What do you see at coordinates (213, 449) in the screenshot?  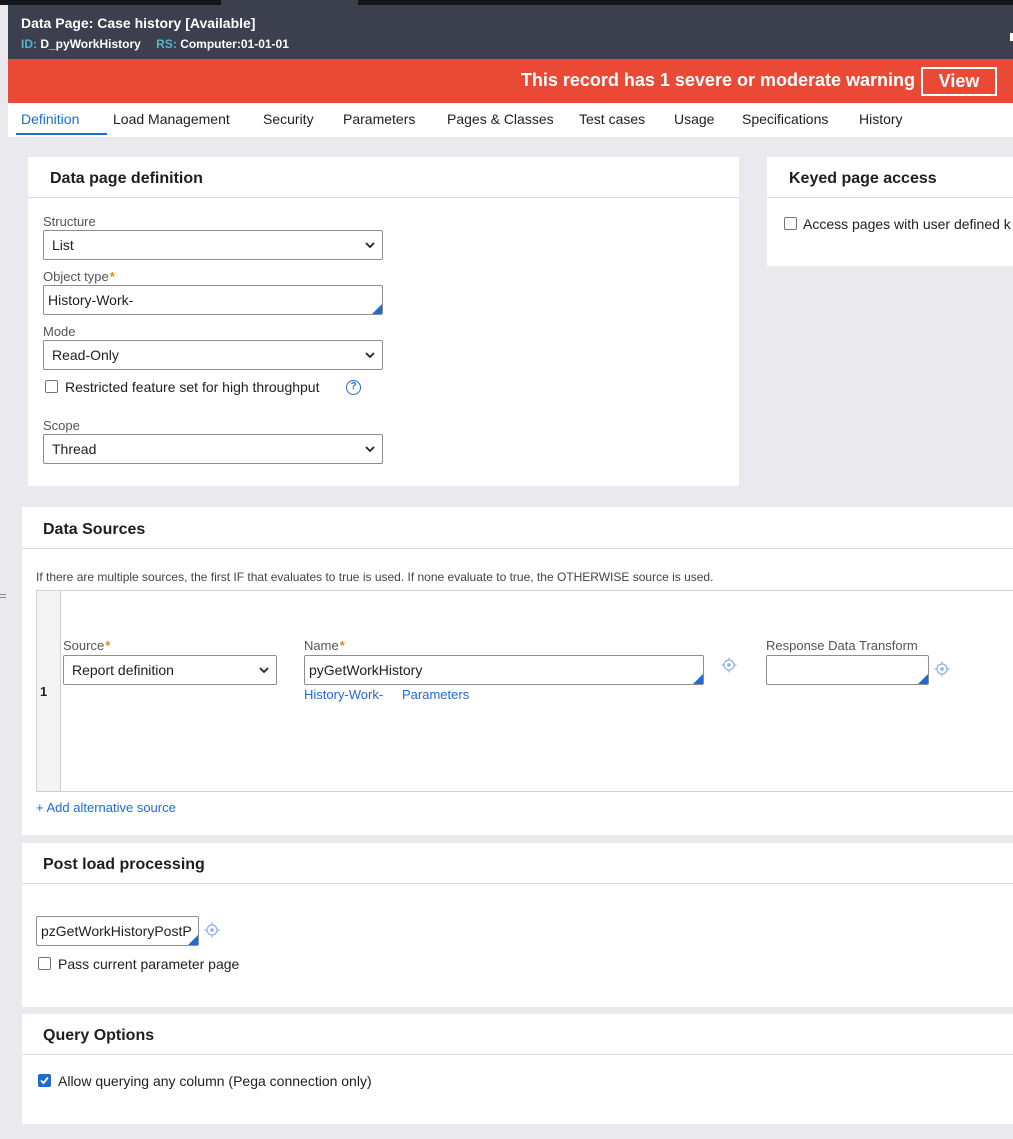 I see `scope-select: Thread` at bounding box center [213, 449].